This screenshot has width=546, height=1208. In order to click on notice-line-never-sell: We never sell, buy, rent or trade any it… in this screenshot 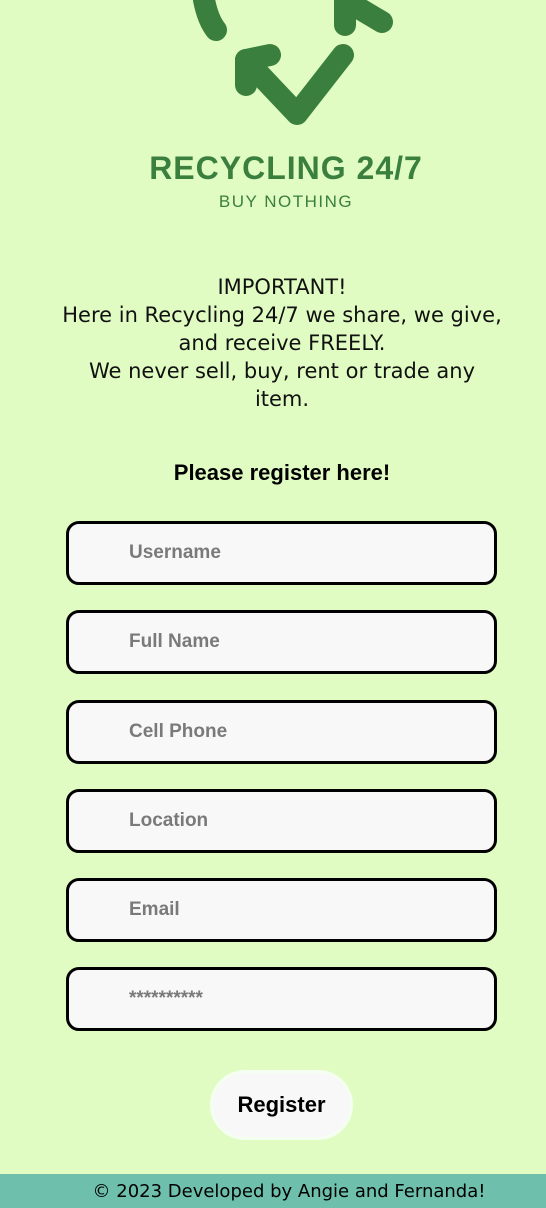, I will do `click(282, 385)`.